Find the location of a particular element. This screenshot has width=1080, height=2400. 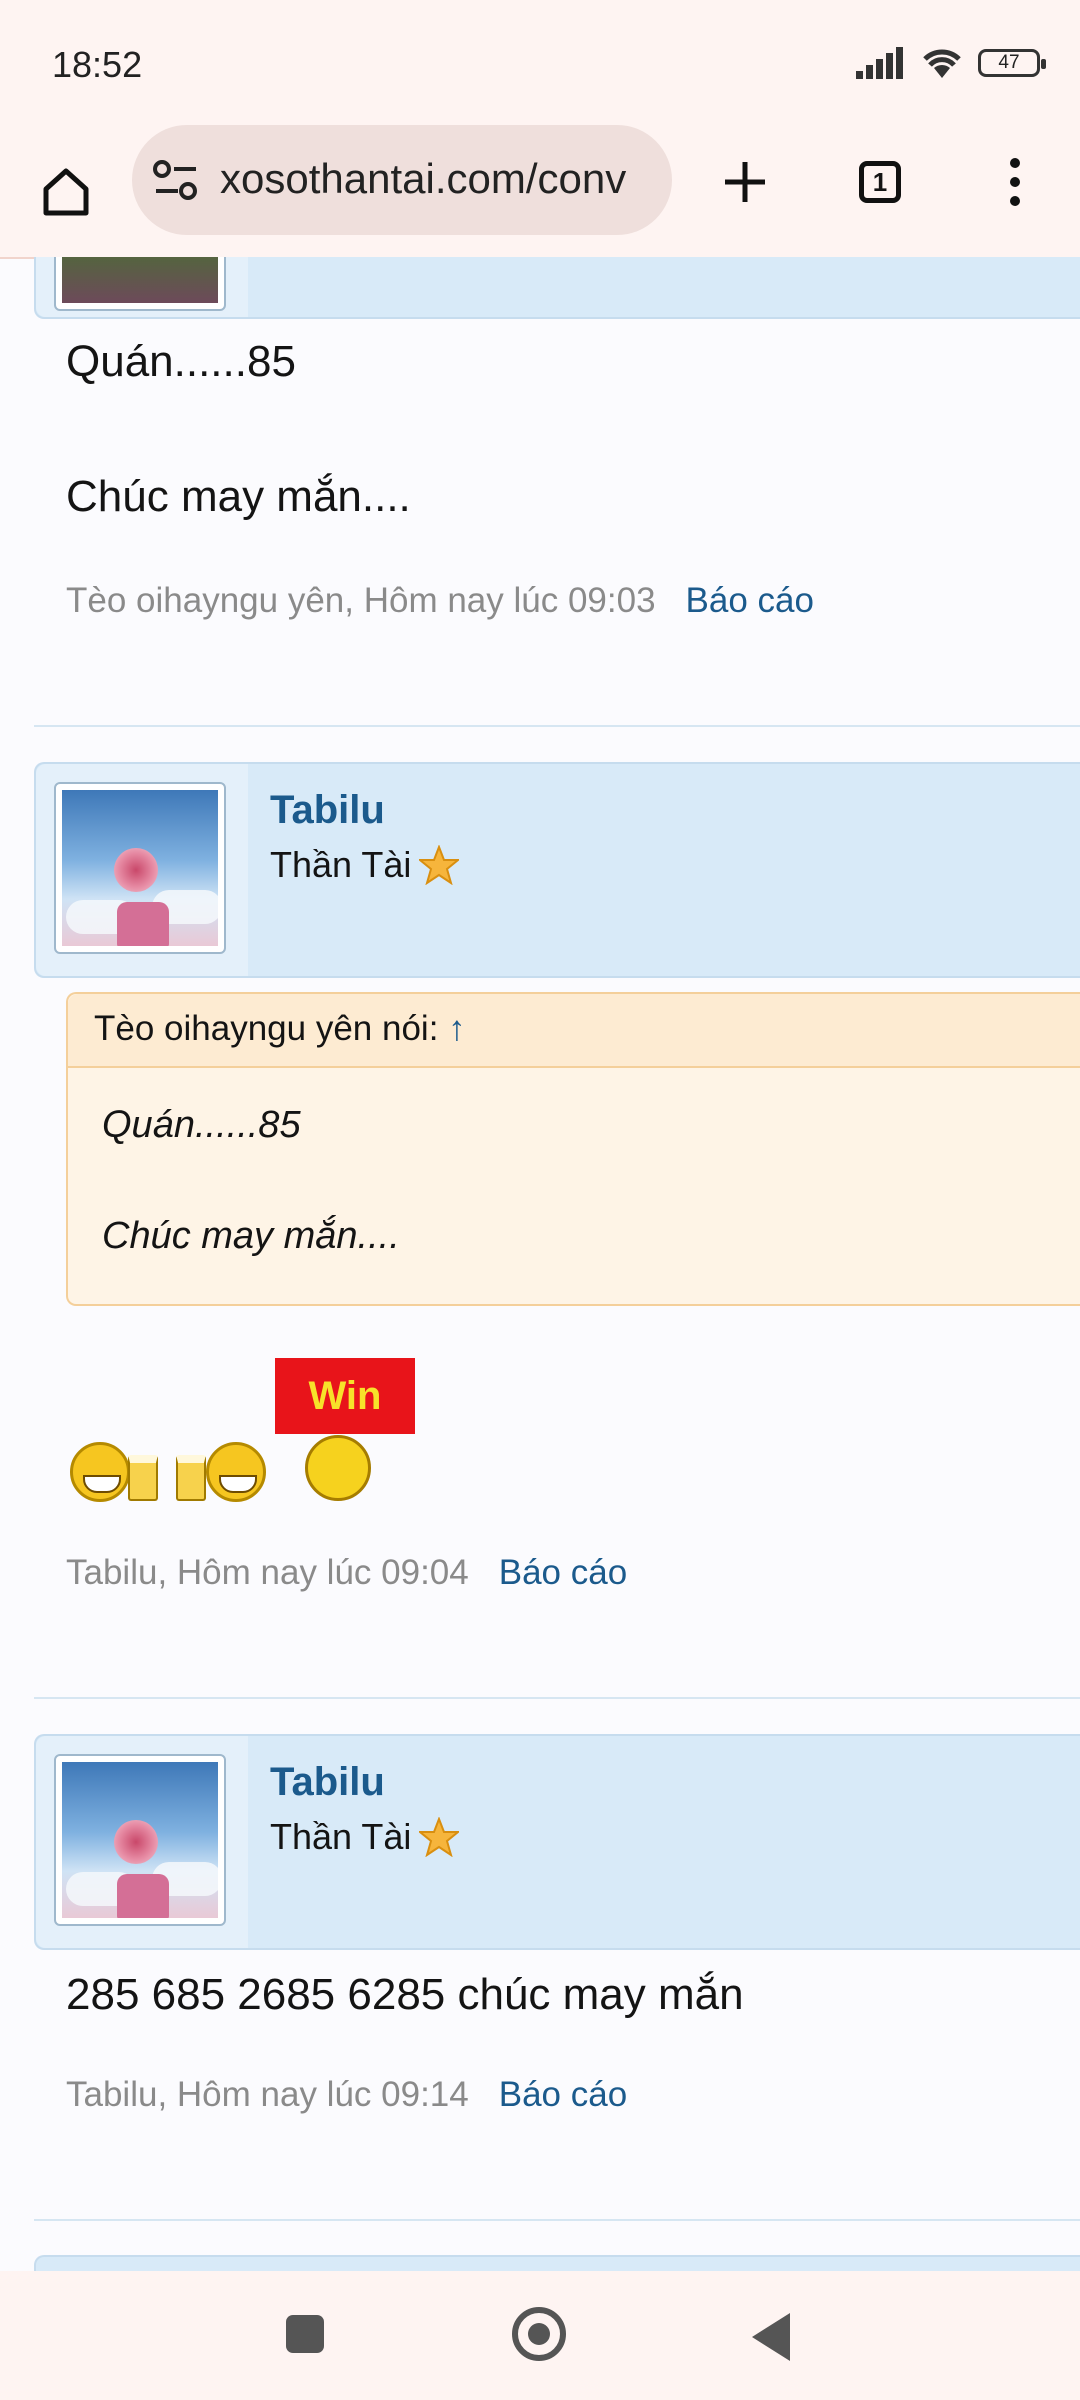

signal-icon is located at coordinates (879, 63).